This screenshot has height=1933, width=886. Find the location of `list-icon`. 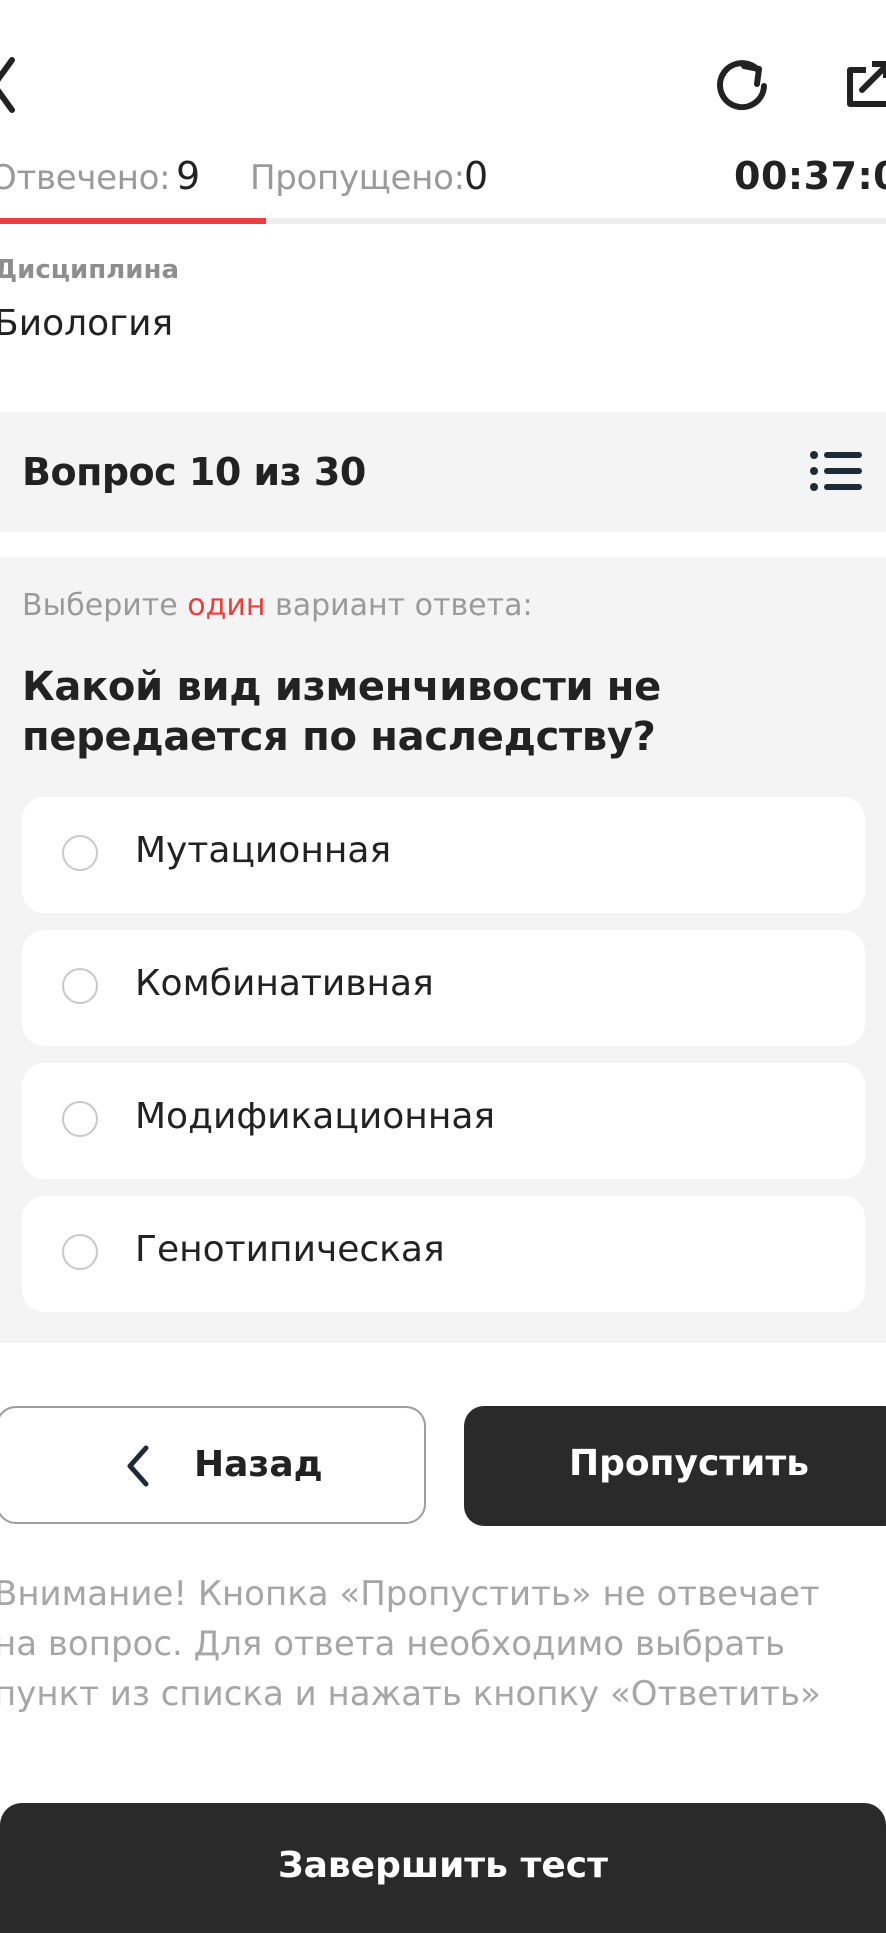

list-icon is located at coordinates (836, 471).